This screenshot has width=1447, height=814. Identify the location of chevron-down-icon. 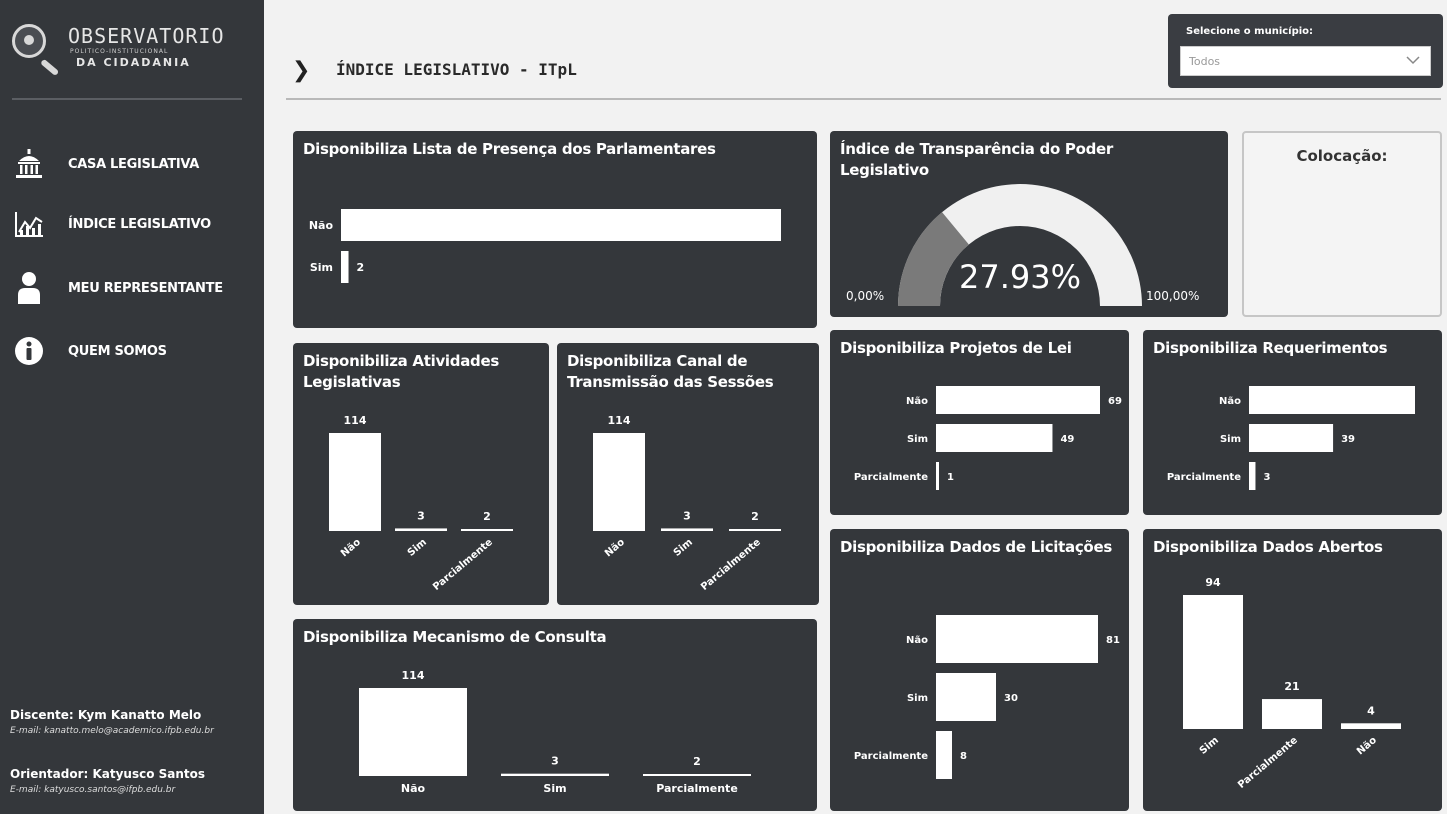
(1413, 61).